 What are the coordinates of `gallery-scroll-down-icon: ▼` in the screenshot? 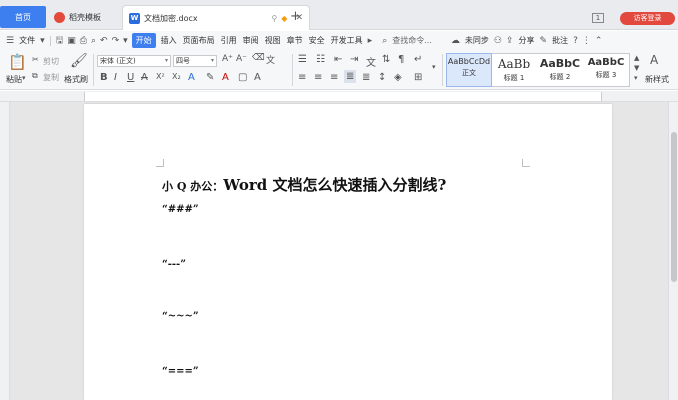 It's located at (636, 68).